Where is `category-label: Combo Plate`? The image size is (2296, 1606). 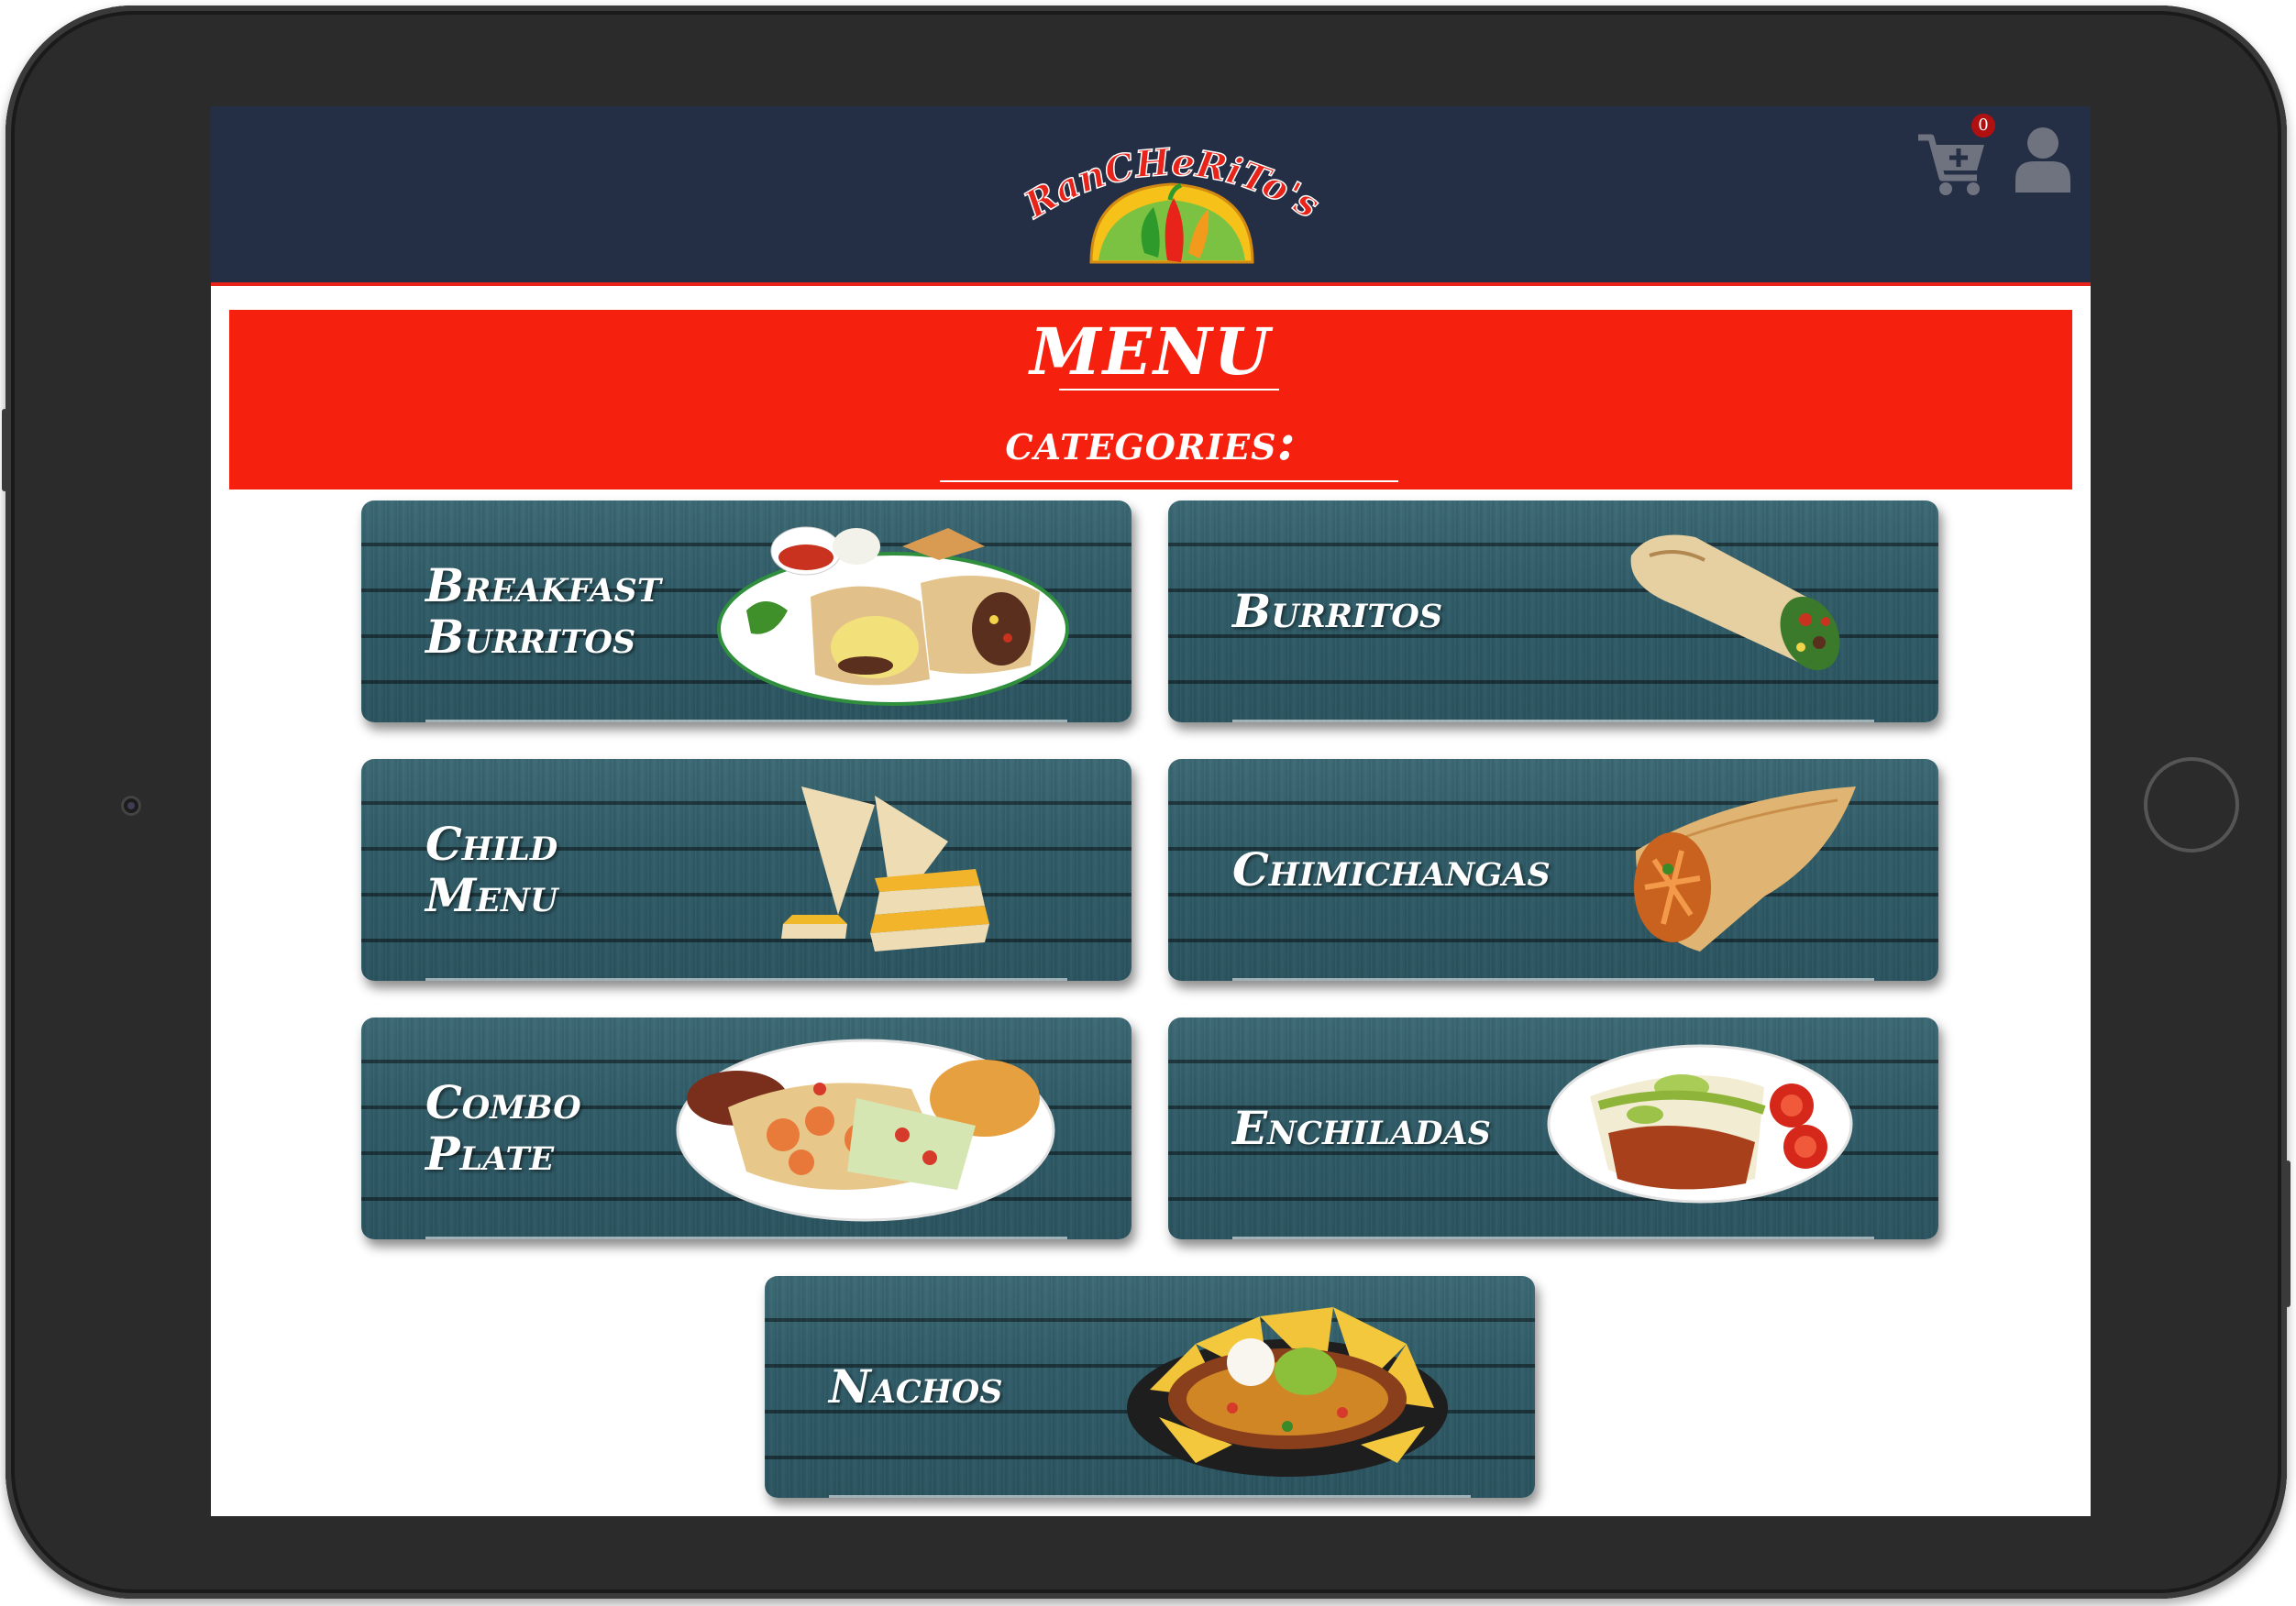
category-label: Combo Plate is located at coordinates (503, 1128).